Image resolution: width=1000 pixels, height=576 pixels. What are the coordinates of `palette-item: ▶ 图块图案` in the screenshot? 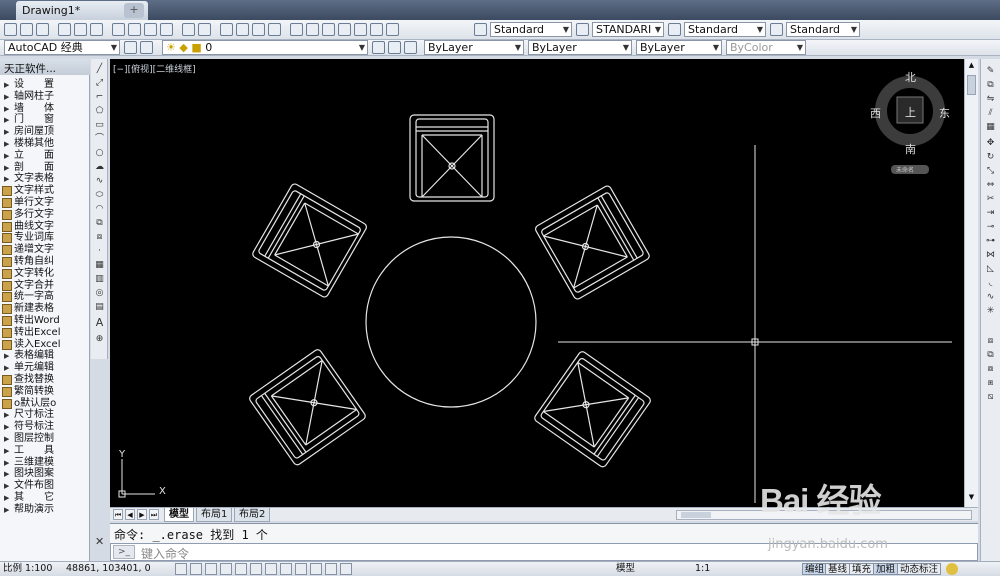 It's located at (44, 474).